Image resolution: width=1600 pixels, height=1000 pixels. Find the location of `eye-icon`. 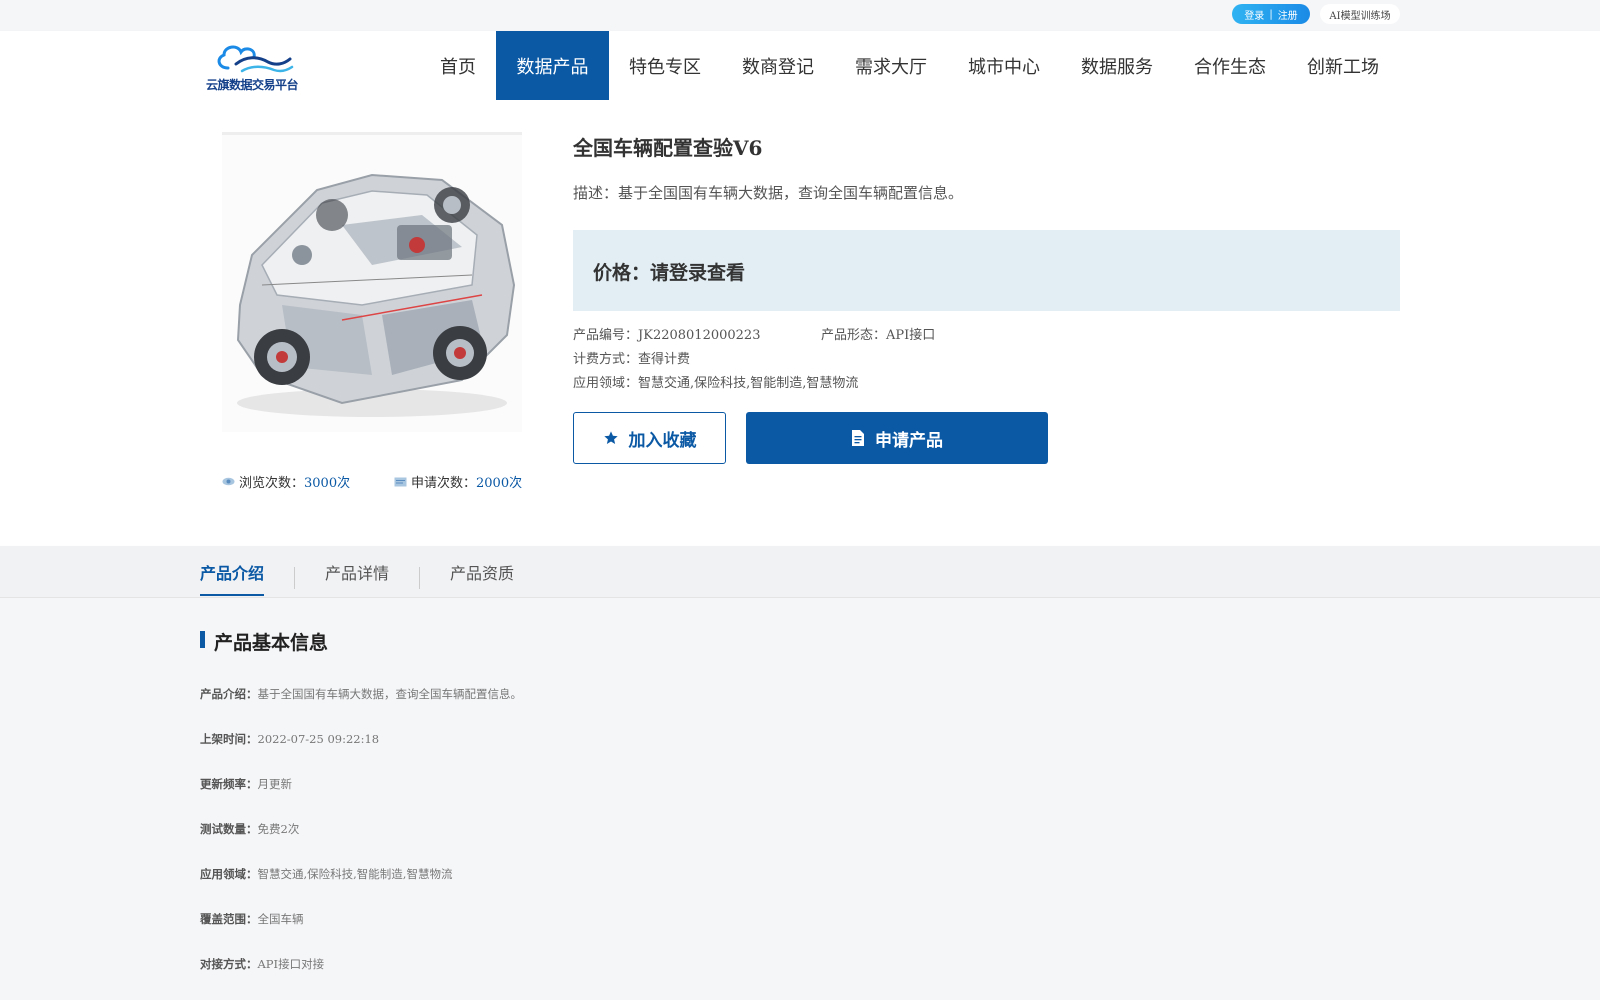

eye-icon is located at coordinates (228, 481).